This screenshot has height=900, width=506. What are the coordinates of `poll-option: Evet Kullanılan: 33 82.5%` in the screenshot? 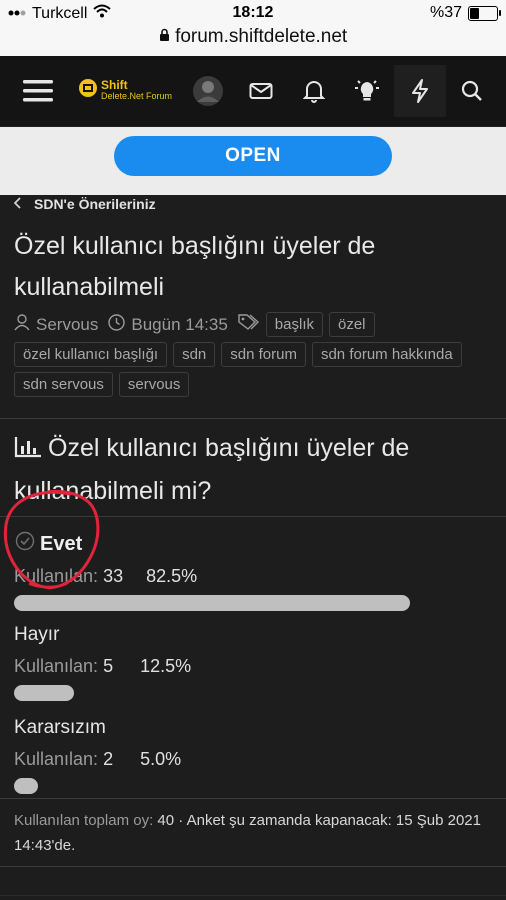 It's located at (254, 570).